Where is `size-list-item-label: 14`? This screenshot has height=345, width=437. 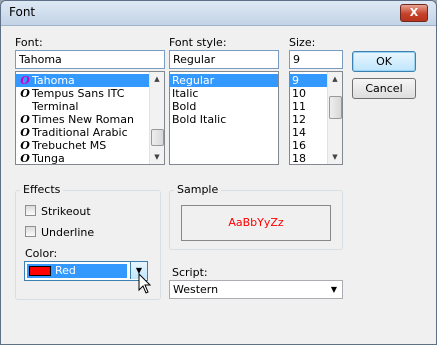 size-list-item-label: 14 is located at coordinates (299, 132).